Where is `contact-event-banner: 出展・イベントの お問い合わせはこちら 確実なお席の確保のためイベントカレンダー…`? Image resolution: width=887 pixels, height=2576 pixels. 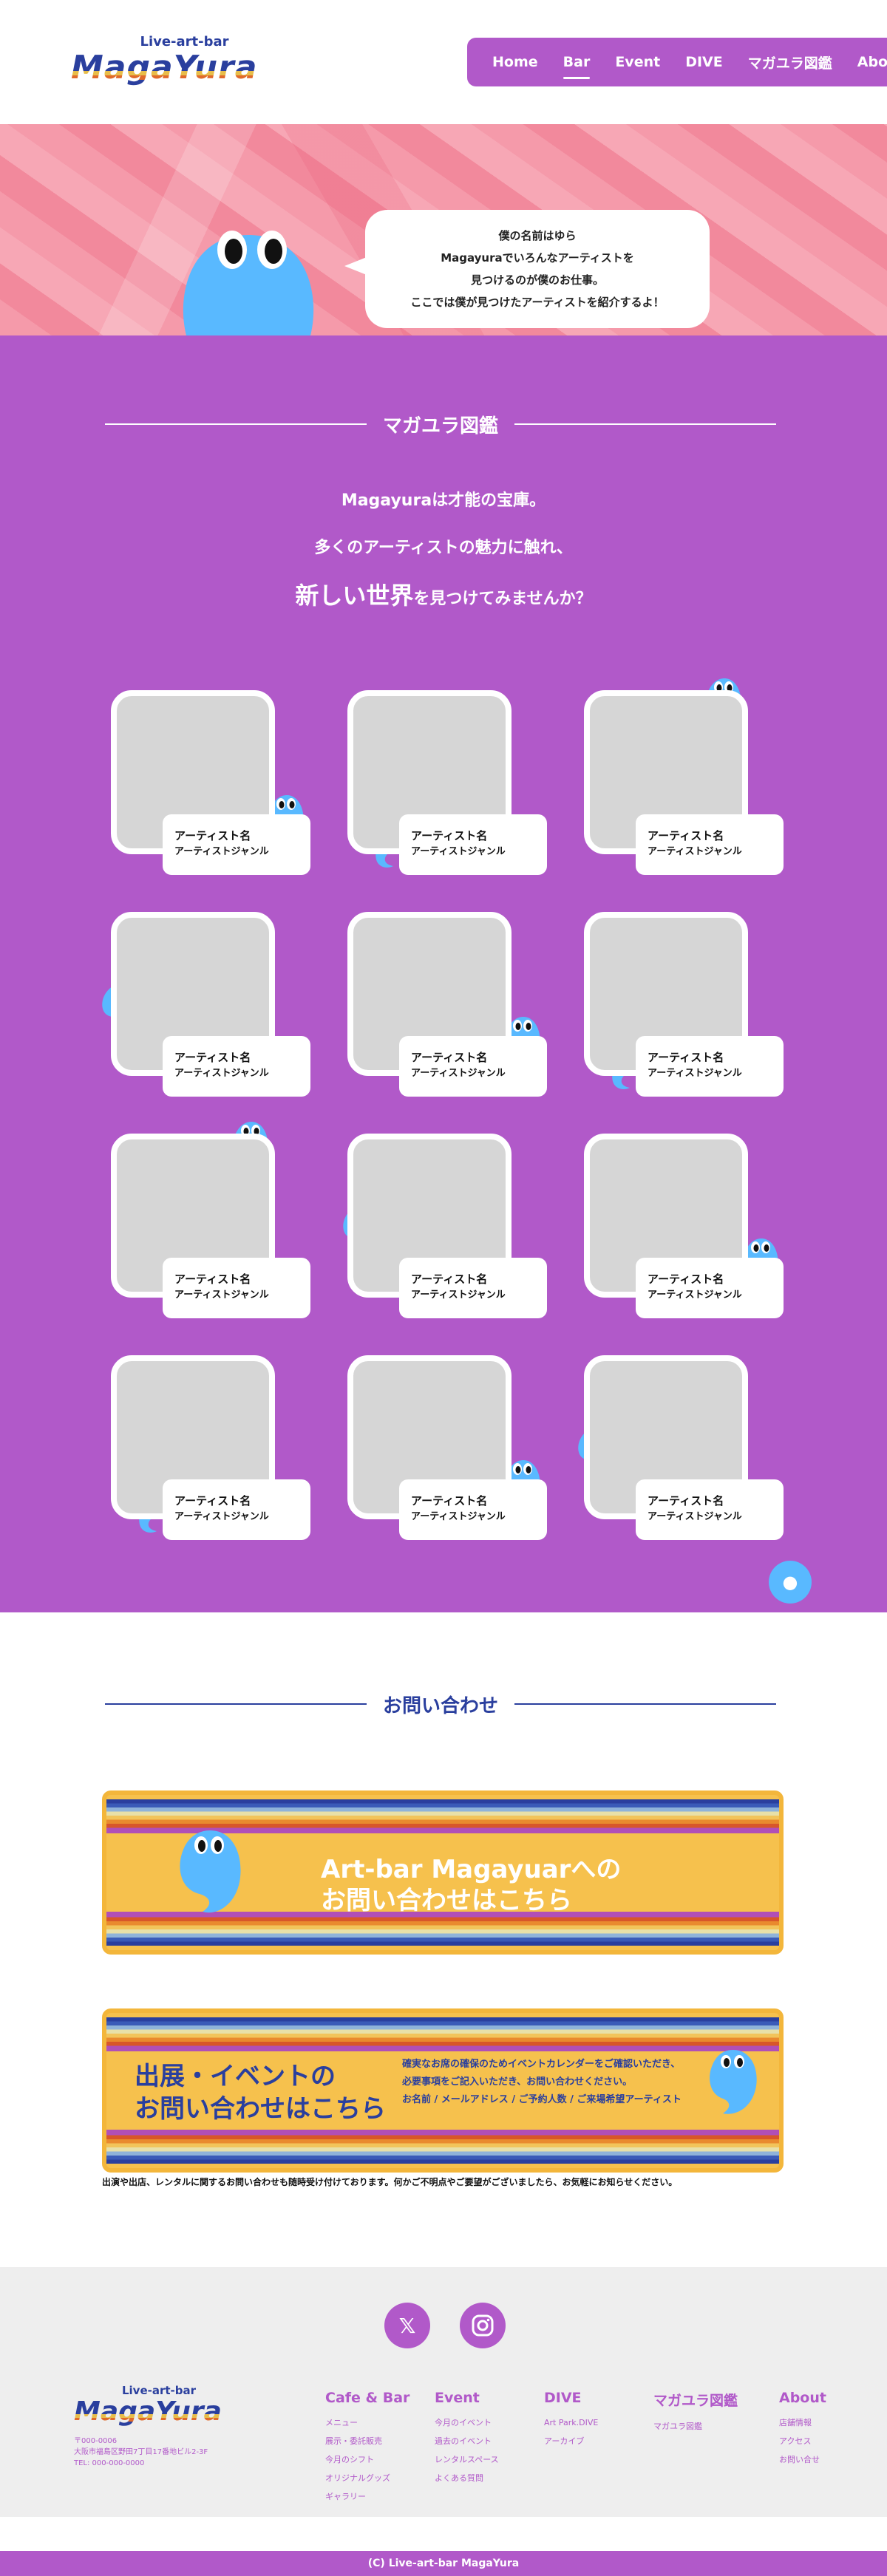
contact-event-banner: 出展・イベントの お問い合わせはこちら 確実なお席の確保のためイベントカレンダー… is located at coordinates (443, 2090).